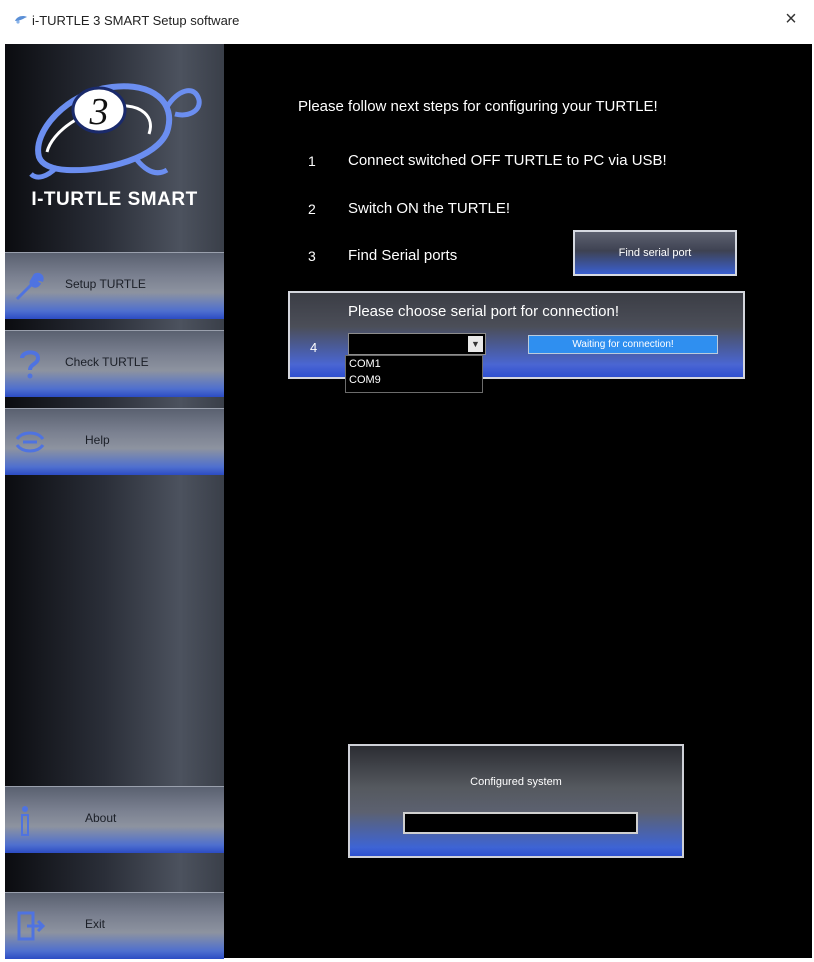 This screenshot has height=962, width=814. What do you see at coordinates (114, 199) in the screenshot?
I see `brand-name: I-TURTLE SMART` at bounding box center [114, 199].